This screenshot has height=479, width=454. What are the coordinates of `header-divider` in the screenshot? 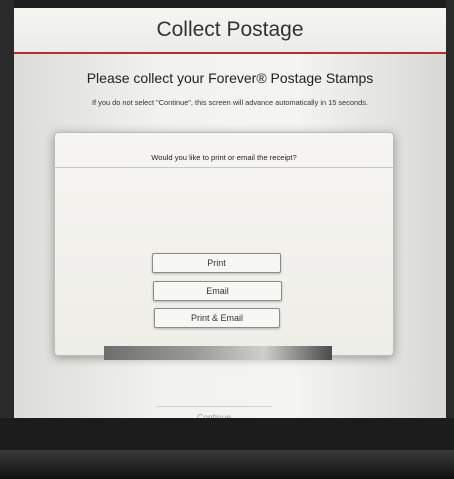 It's located at (230, 53).